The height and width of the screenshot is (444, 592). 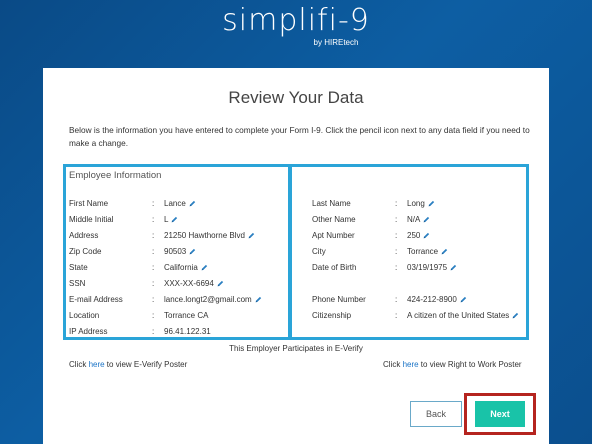 I want to click on field-value-text: 96.41.122.31, so click(x=187, y=331).